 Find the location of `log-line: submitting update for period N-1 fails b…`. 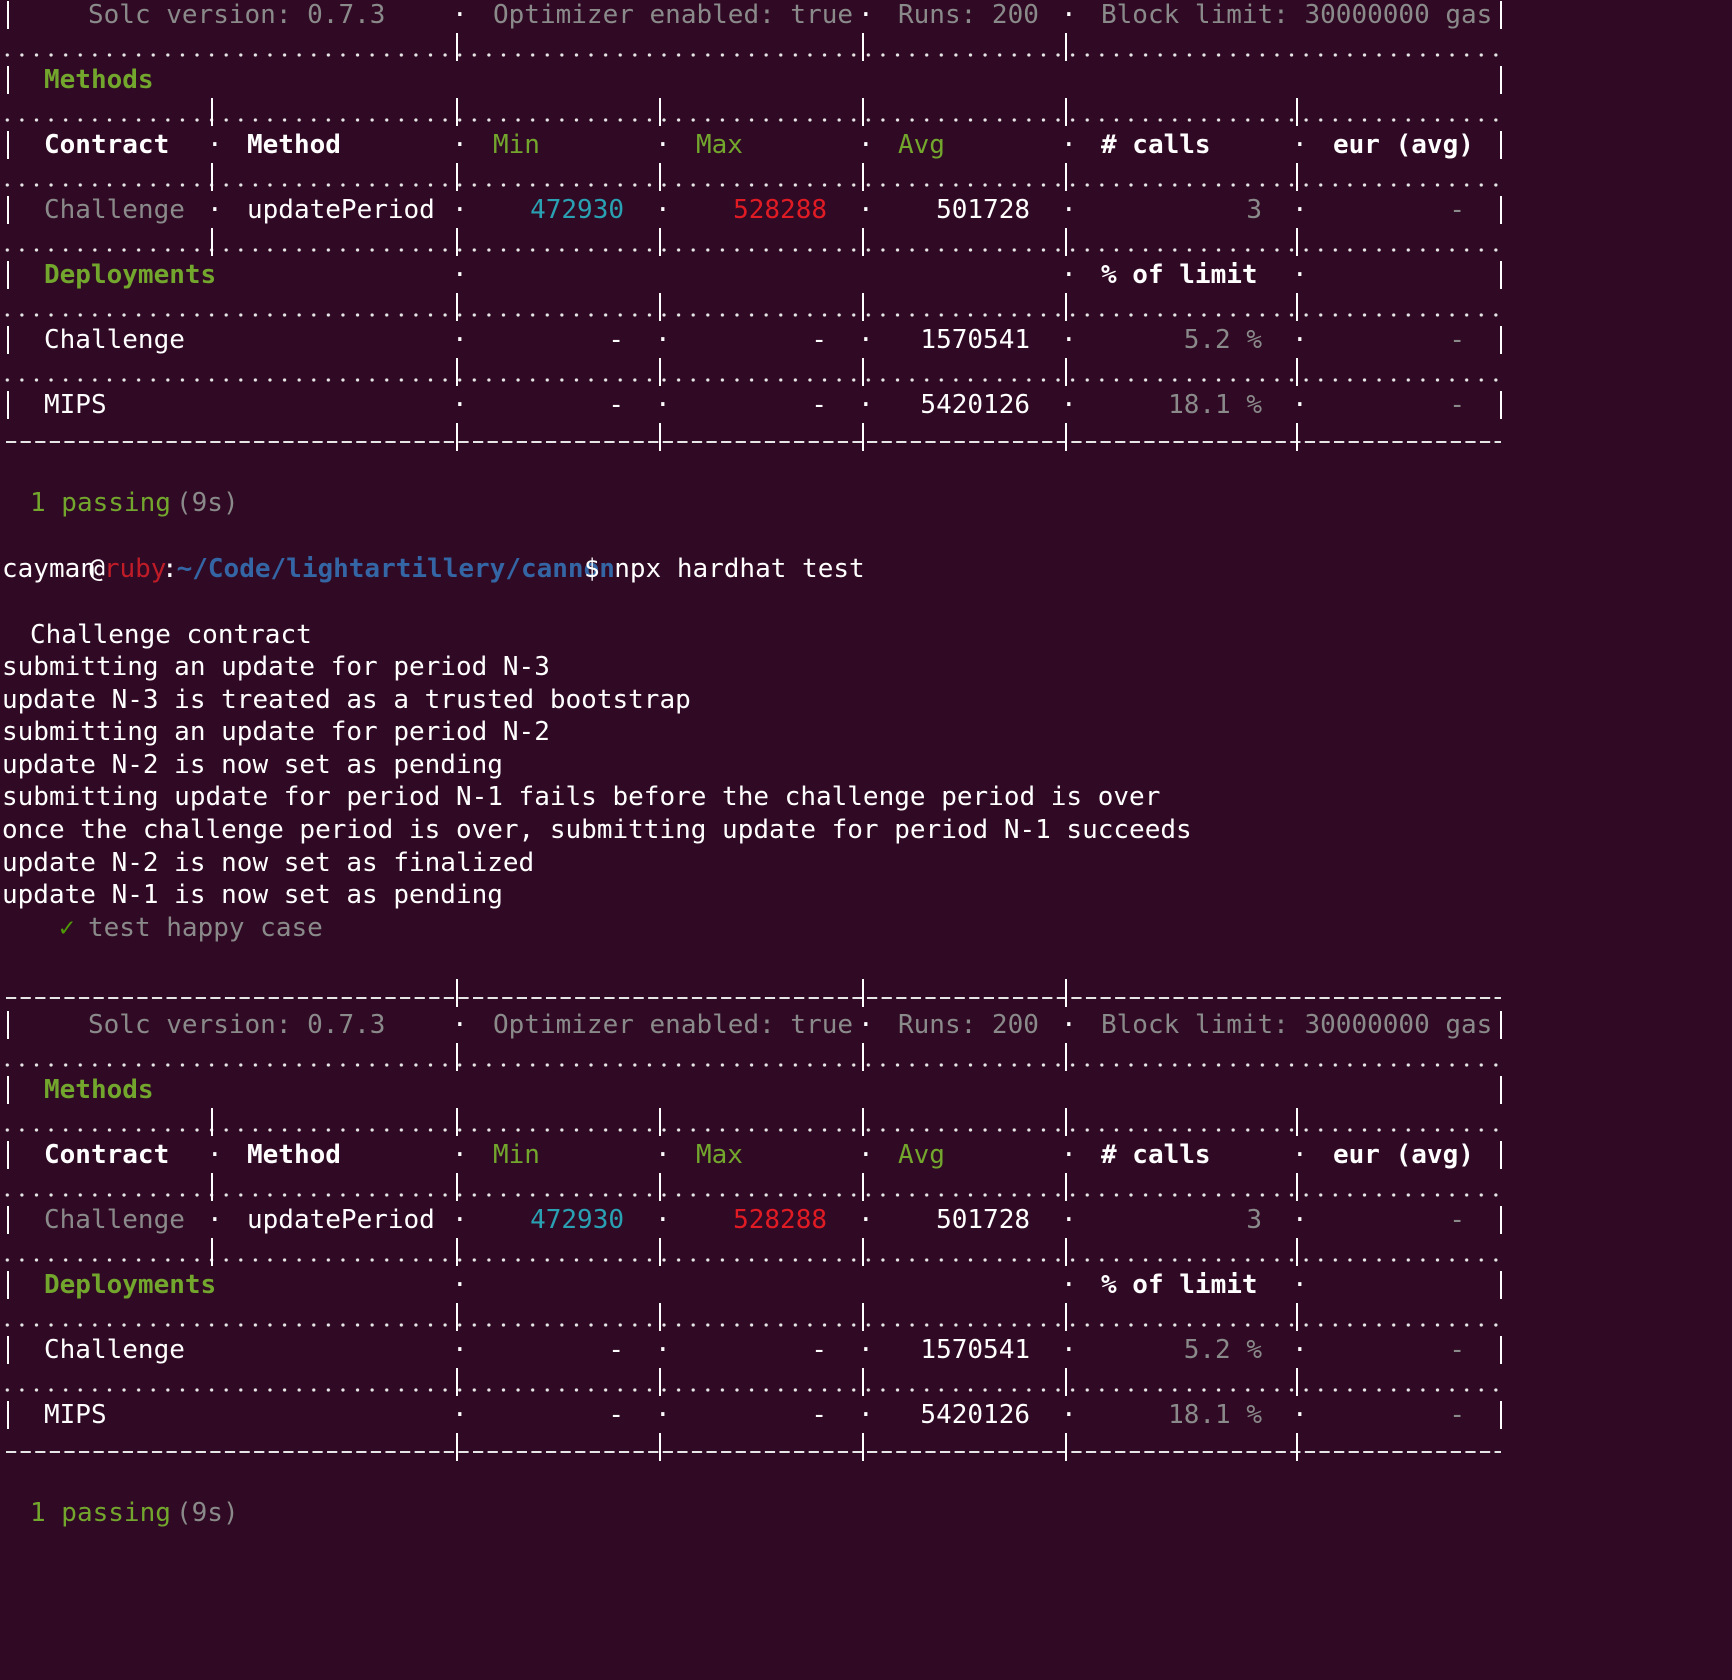

log-line: submitting update for period N-1 fails b… is located at coordinates (866, 797).